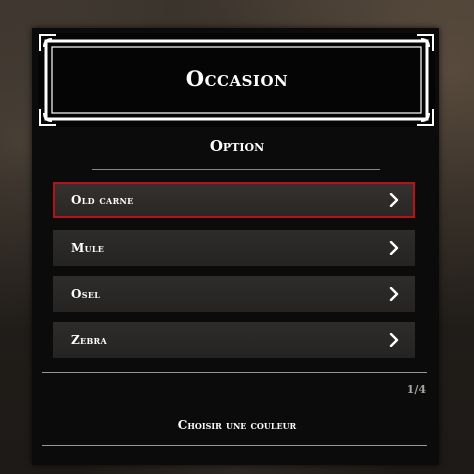 This screenshot has height=474, width=474. Describe the element at coordinates (234, 200) in the screenshot. I see `menu-item-old-carne: Old carne` at that location.